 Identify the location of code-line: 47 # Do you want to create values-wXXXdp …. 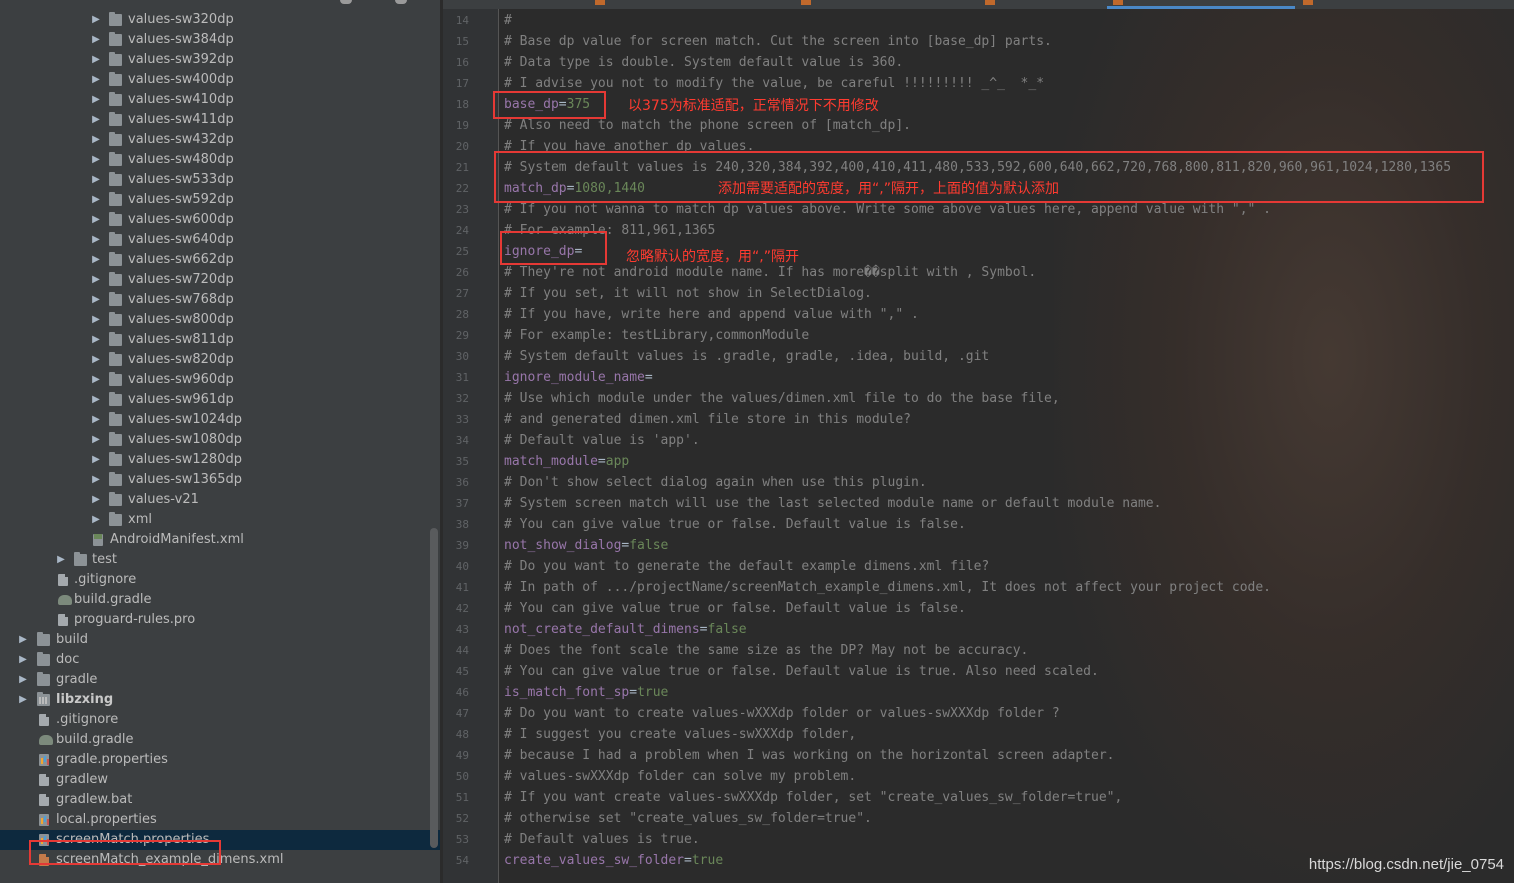
(978, 713).